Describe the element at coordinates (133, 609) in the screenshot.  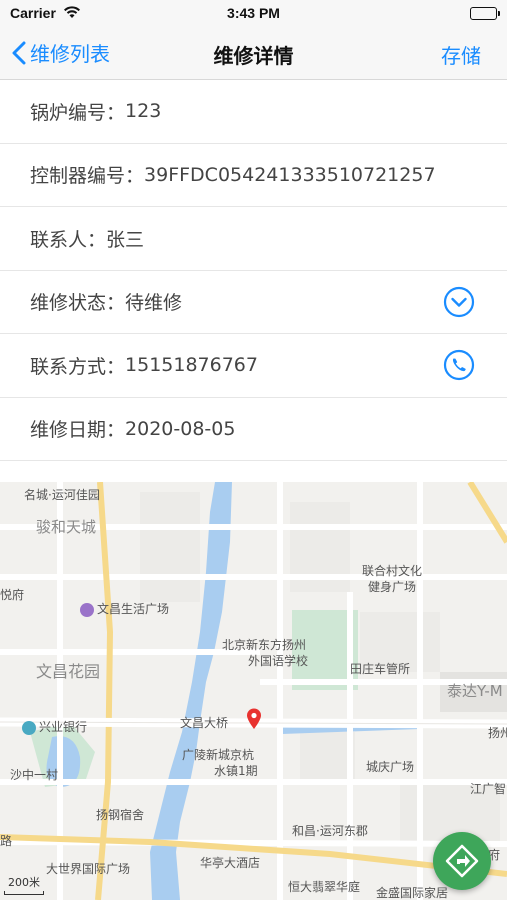
I see `map-label-text: 文昌生活广场` at that location.